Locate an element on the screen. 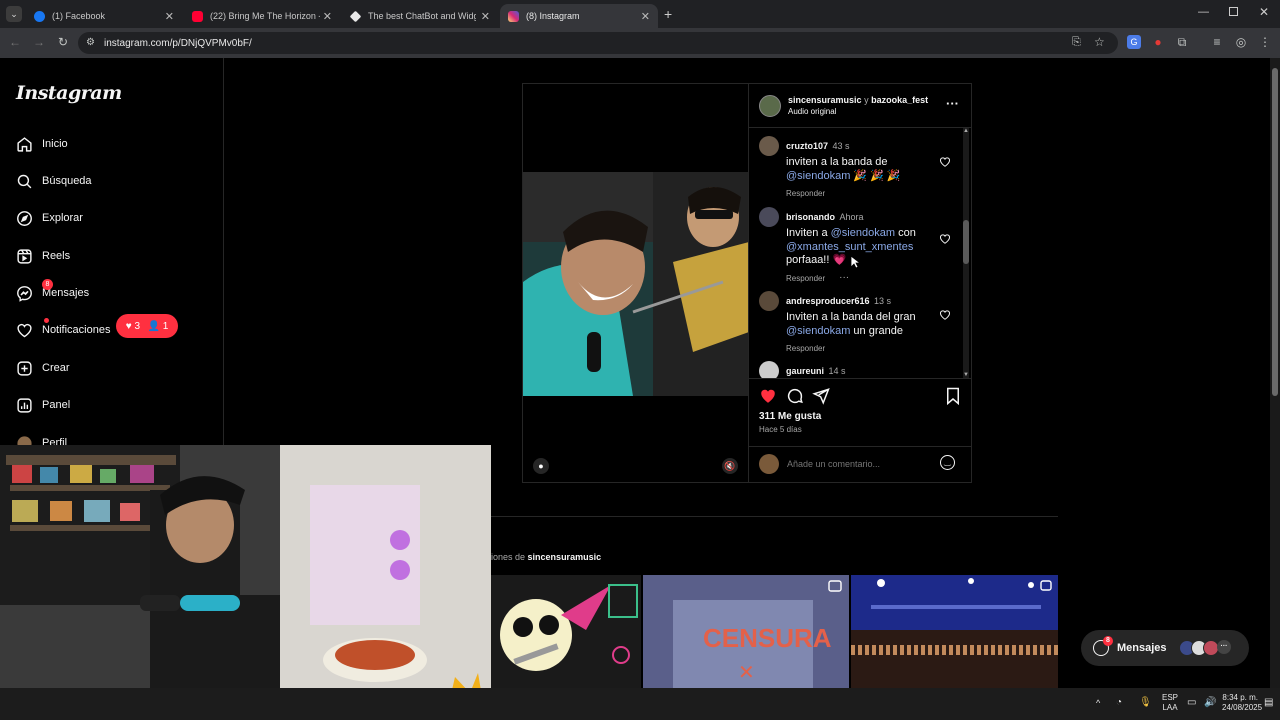 The image size is (1280, 720). diamond-favicon-icon is located at coordinates (355, 16).